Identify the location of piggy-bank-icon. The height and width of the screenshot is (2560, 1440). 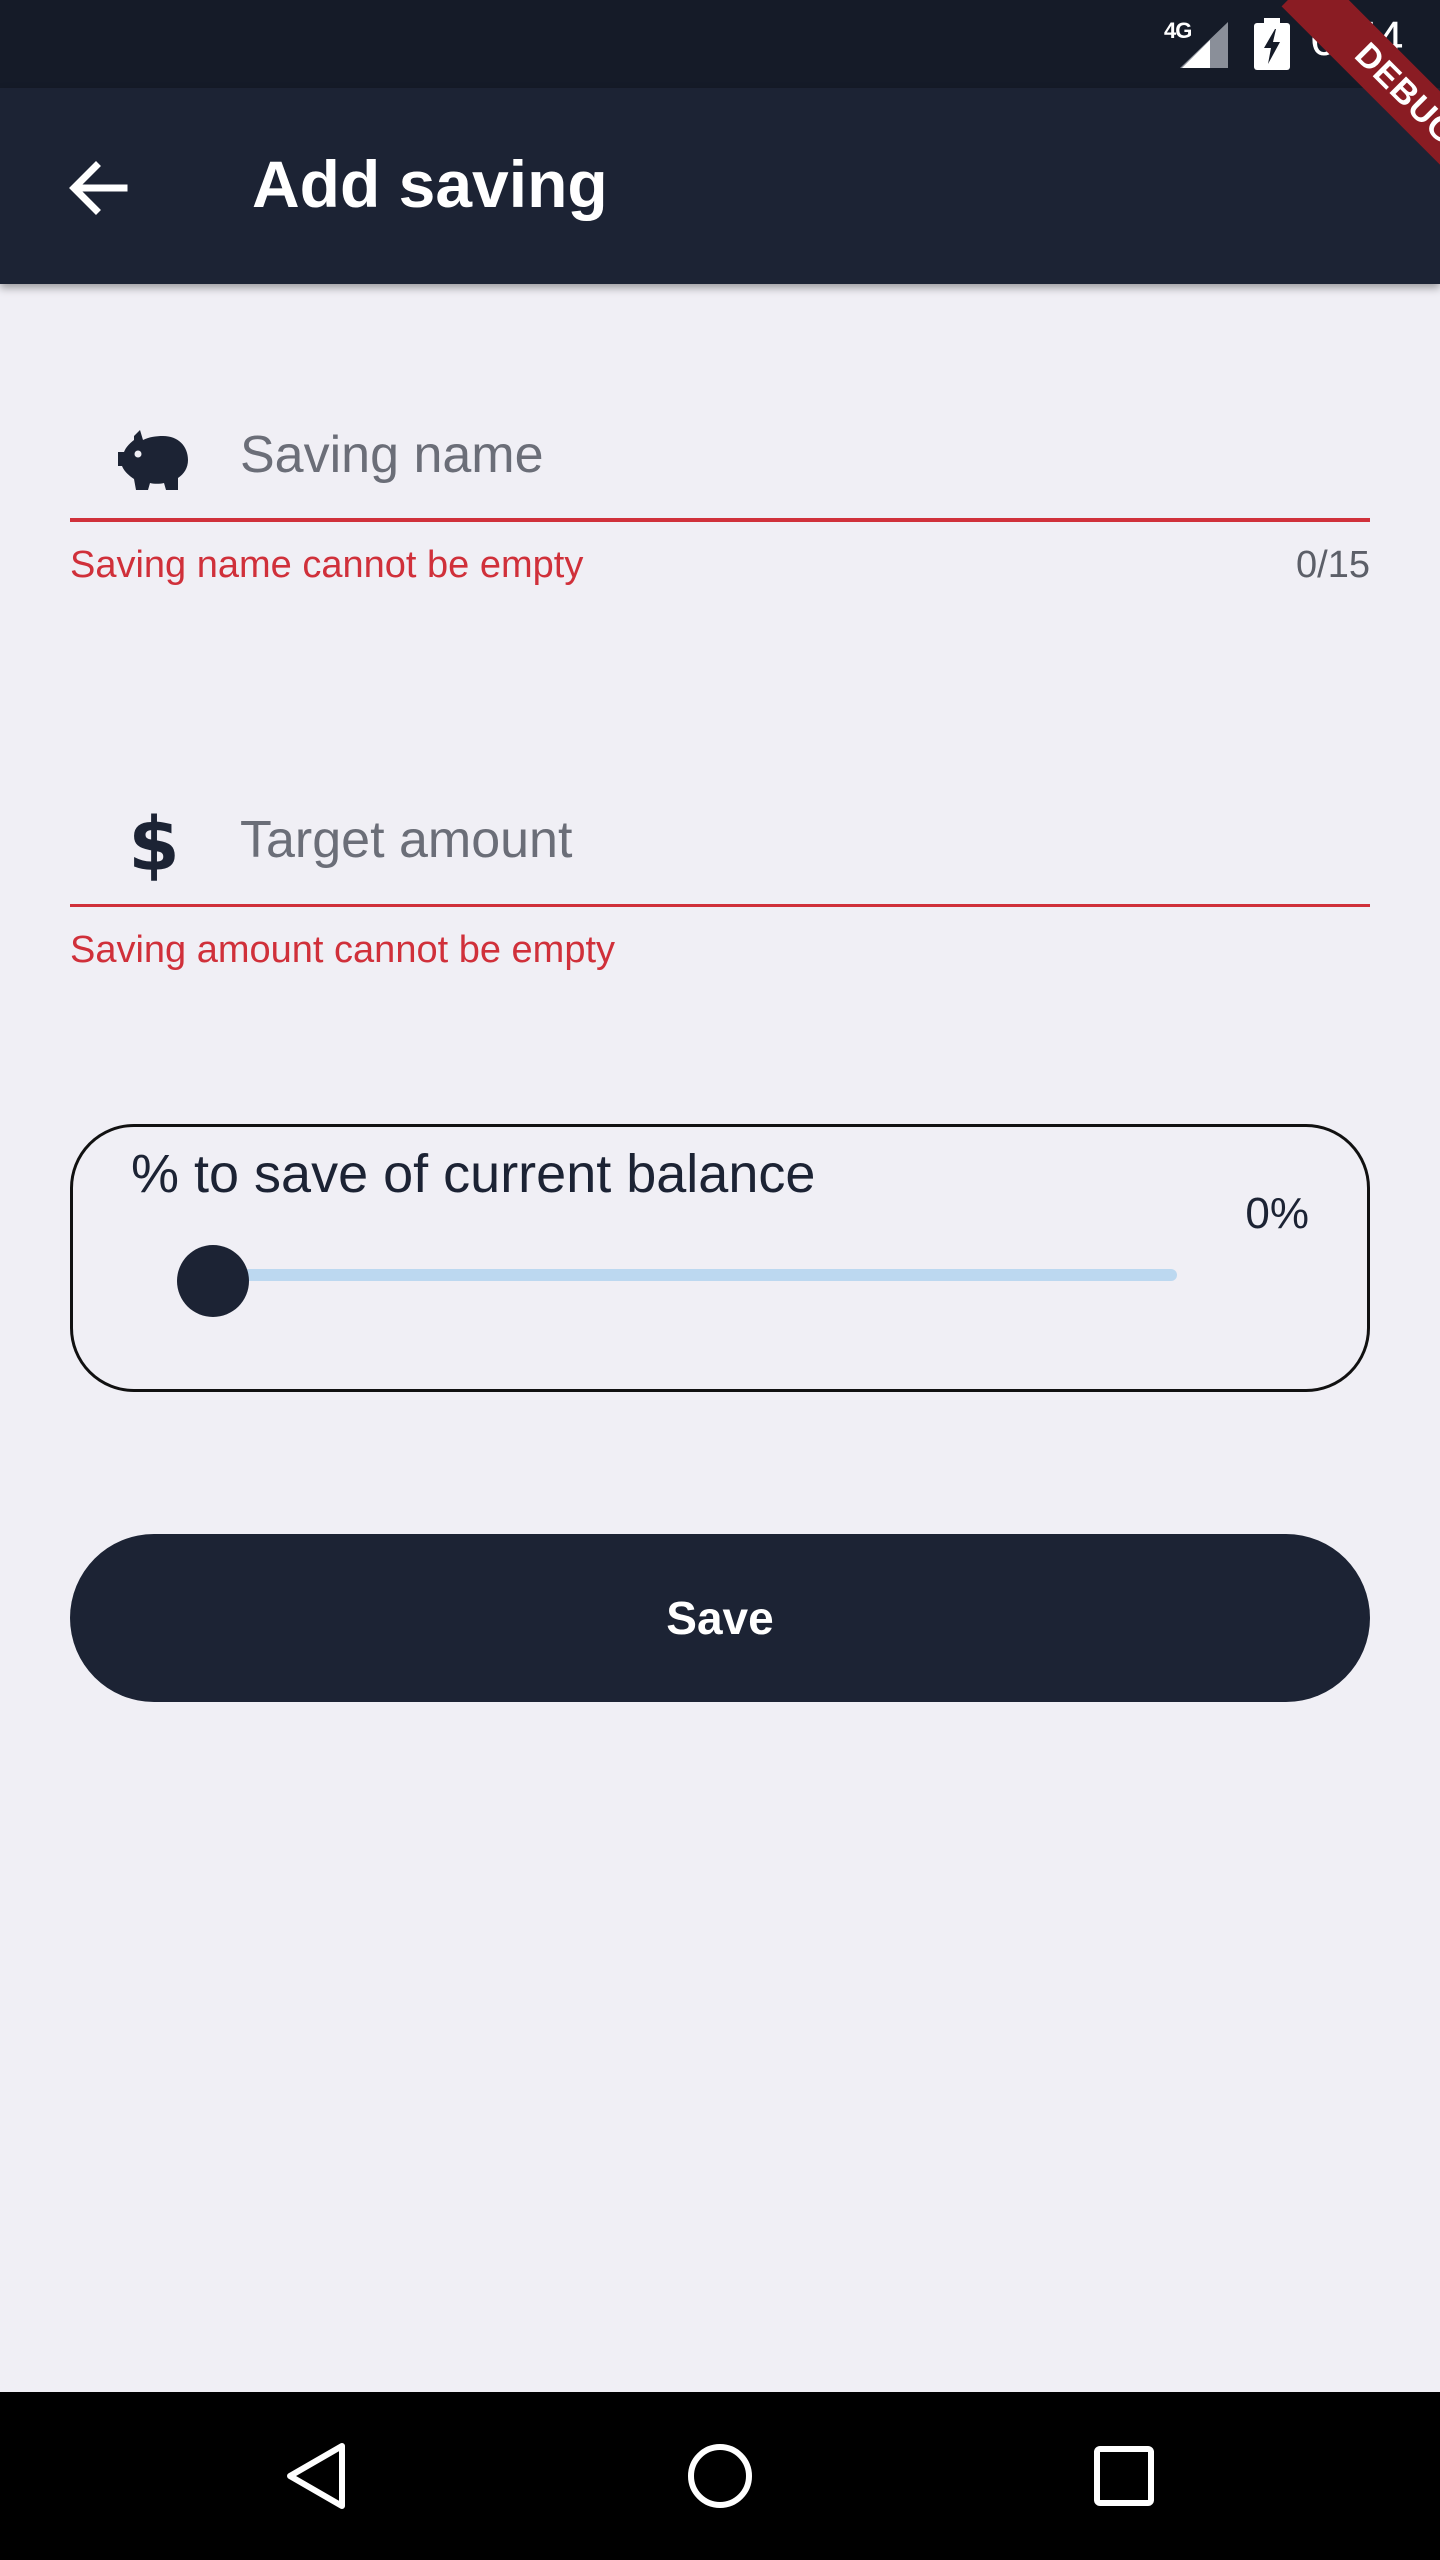
(154, 460).